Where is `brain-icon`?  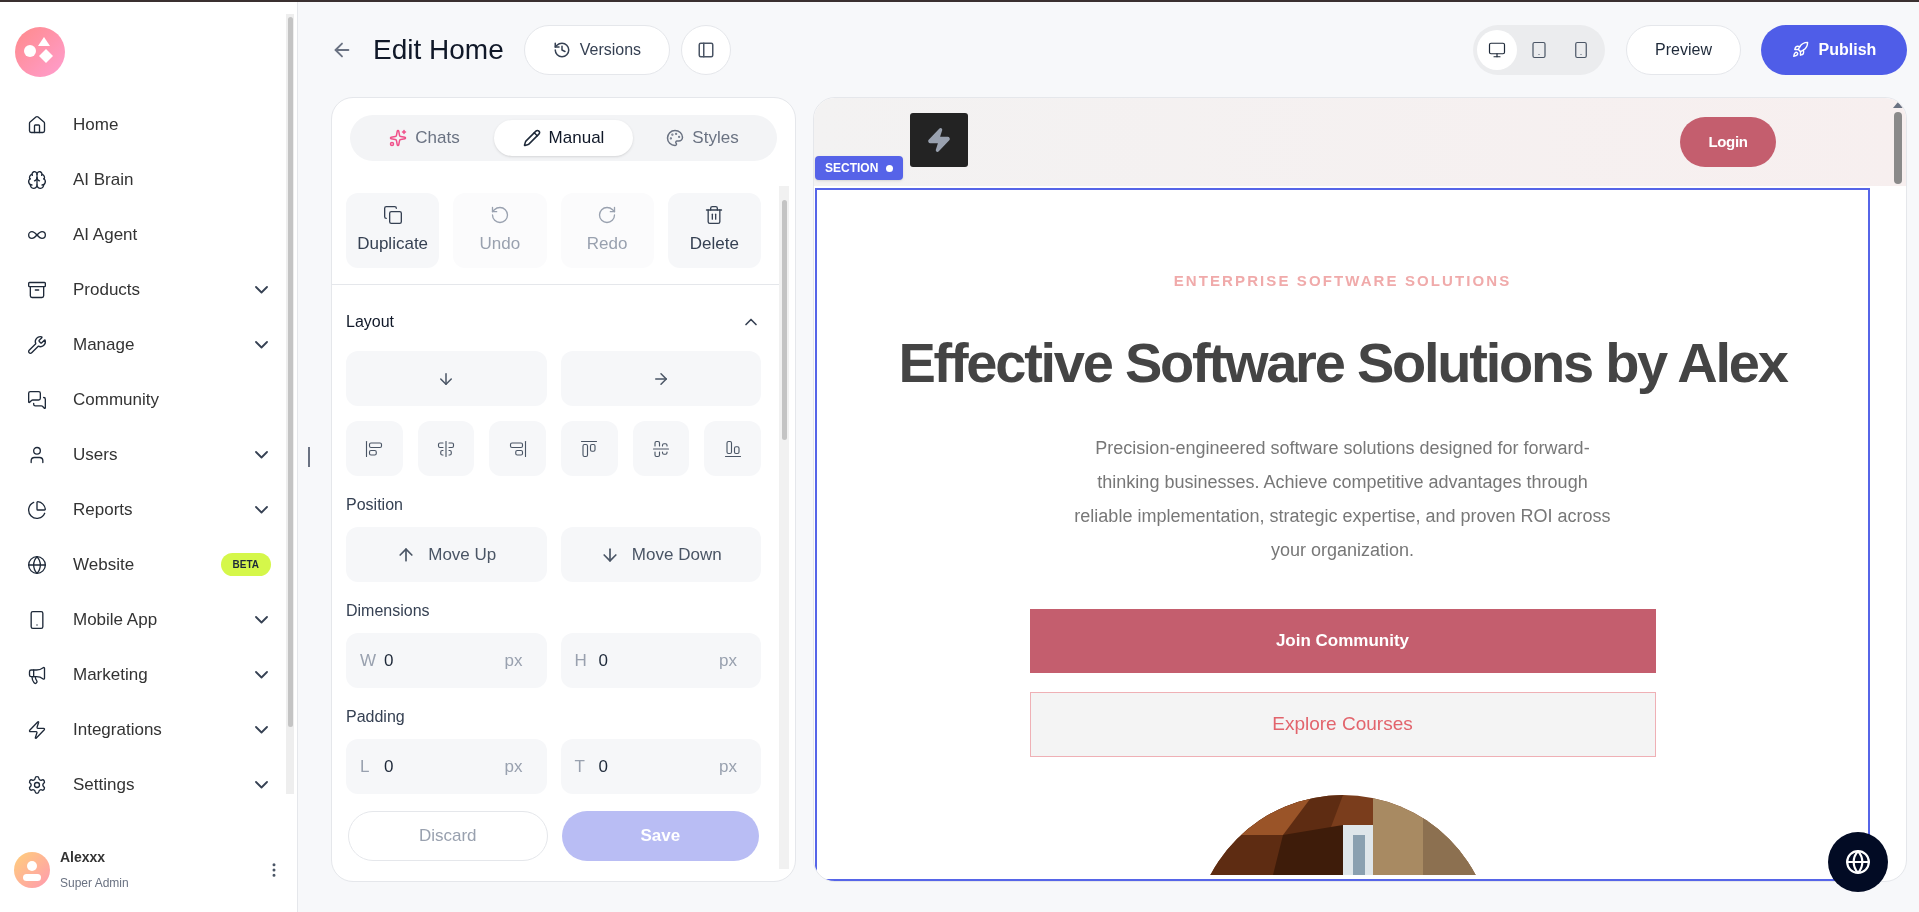 brain-icon is located at coordinates (37, 179).